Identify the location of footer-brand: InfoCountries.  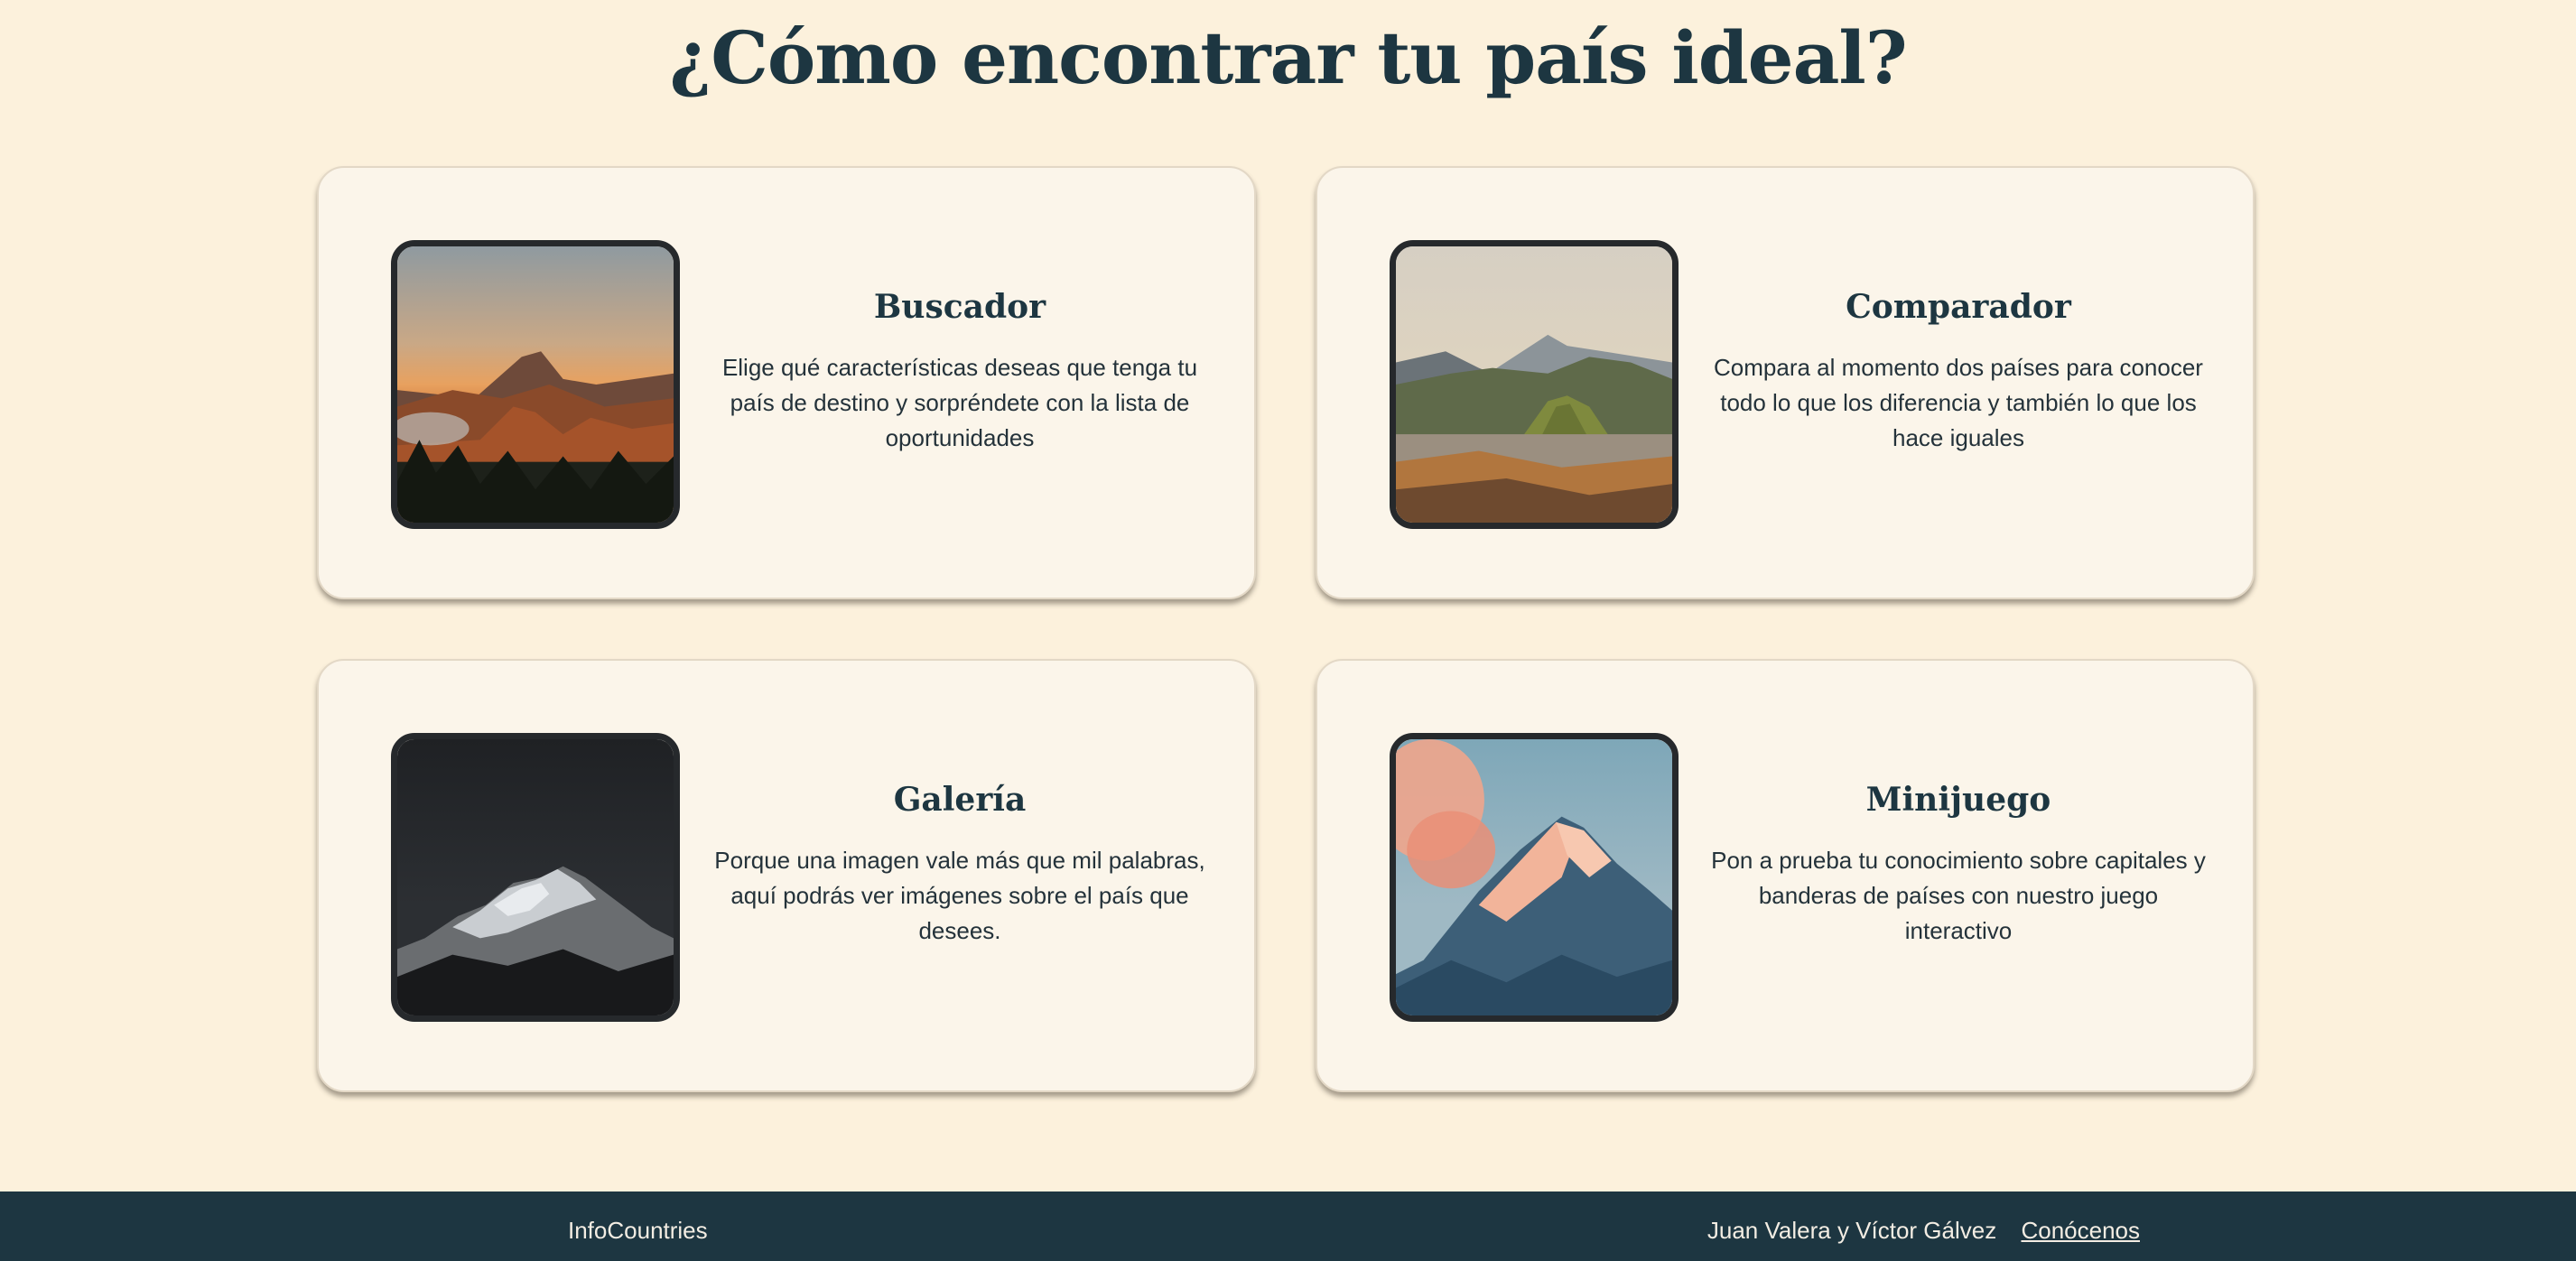
(638, 1230).